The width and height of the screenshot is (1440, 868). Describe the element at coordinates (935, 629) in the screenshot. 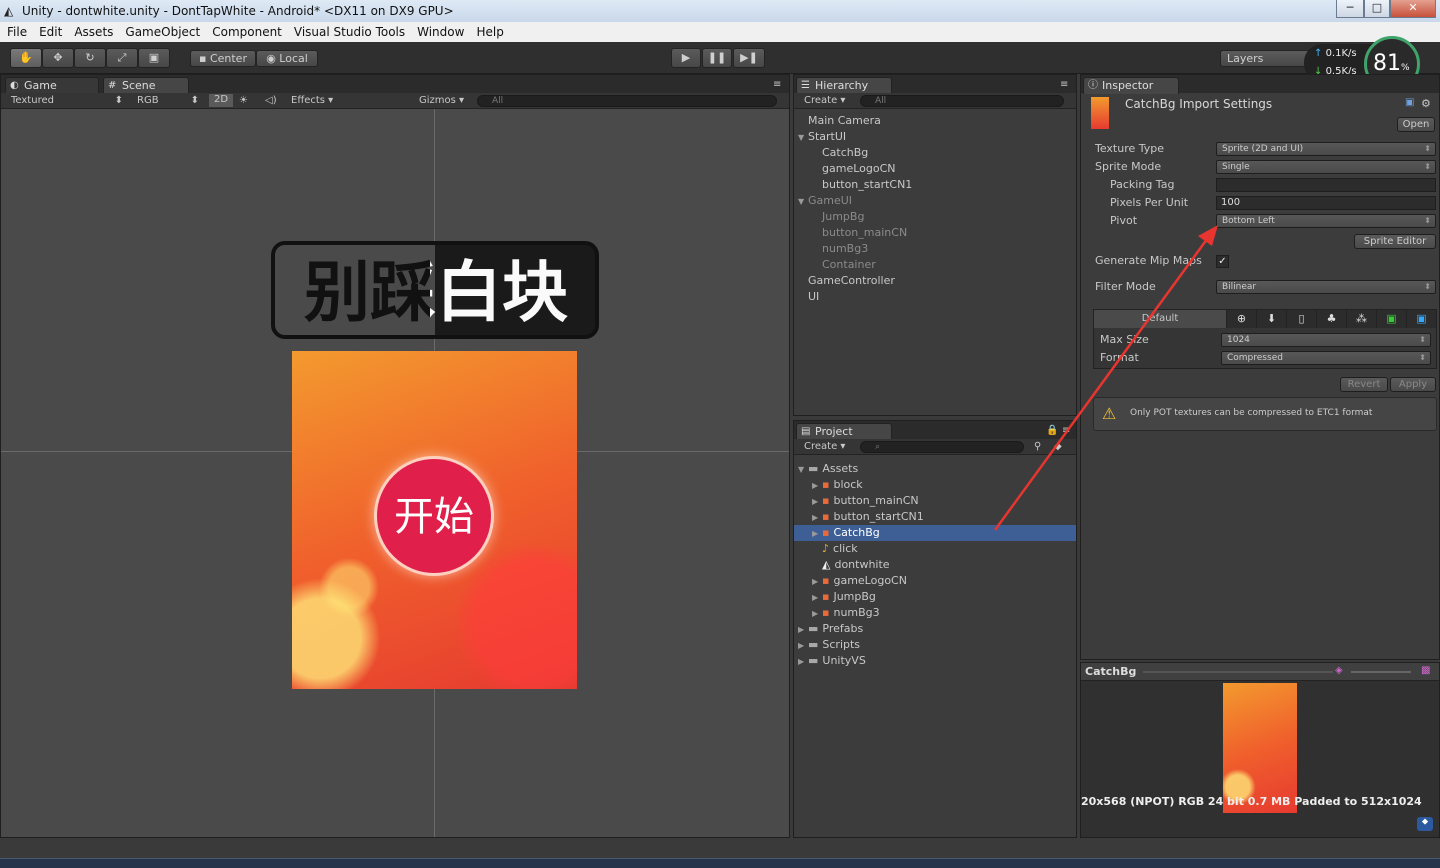

I see `project-item: ▶ ▬ Prefabs` at that location.